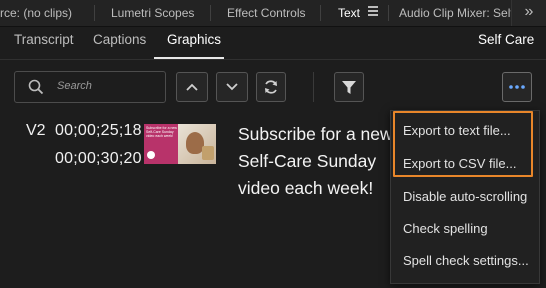  What do you see at coordinates (36, 87) in the screenshot?
I see `search-icon` at bounding box center [36, 87].